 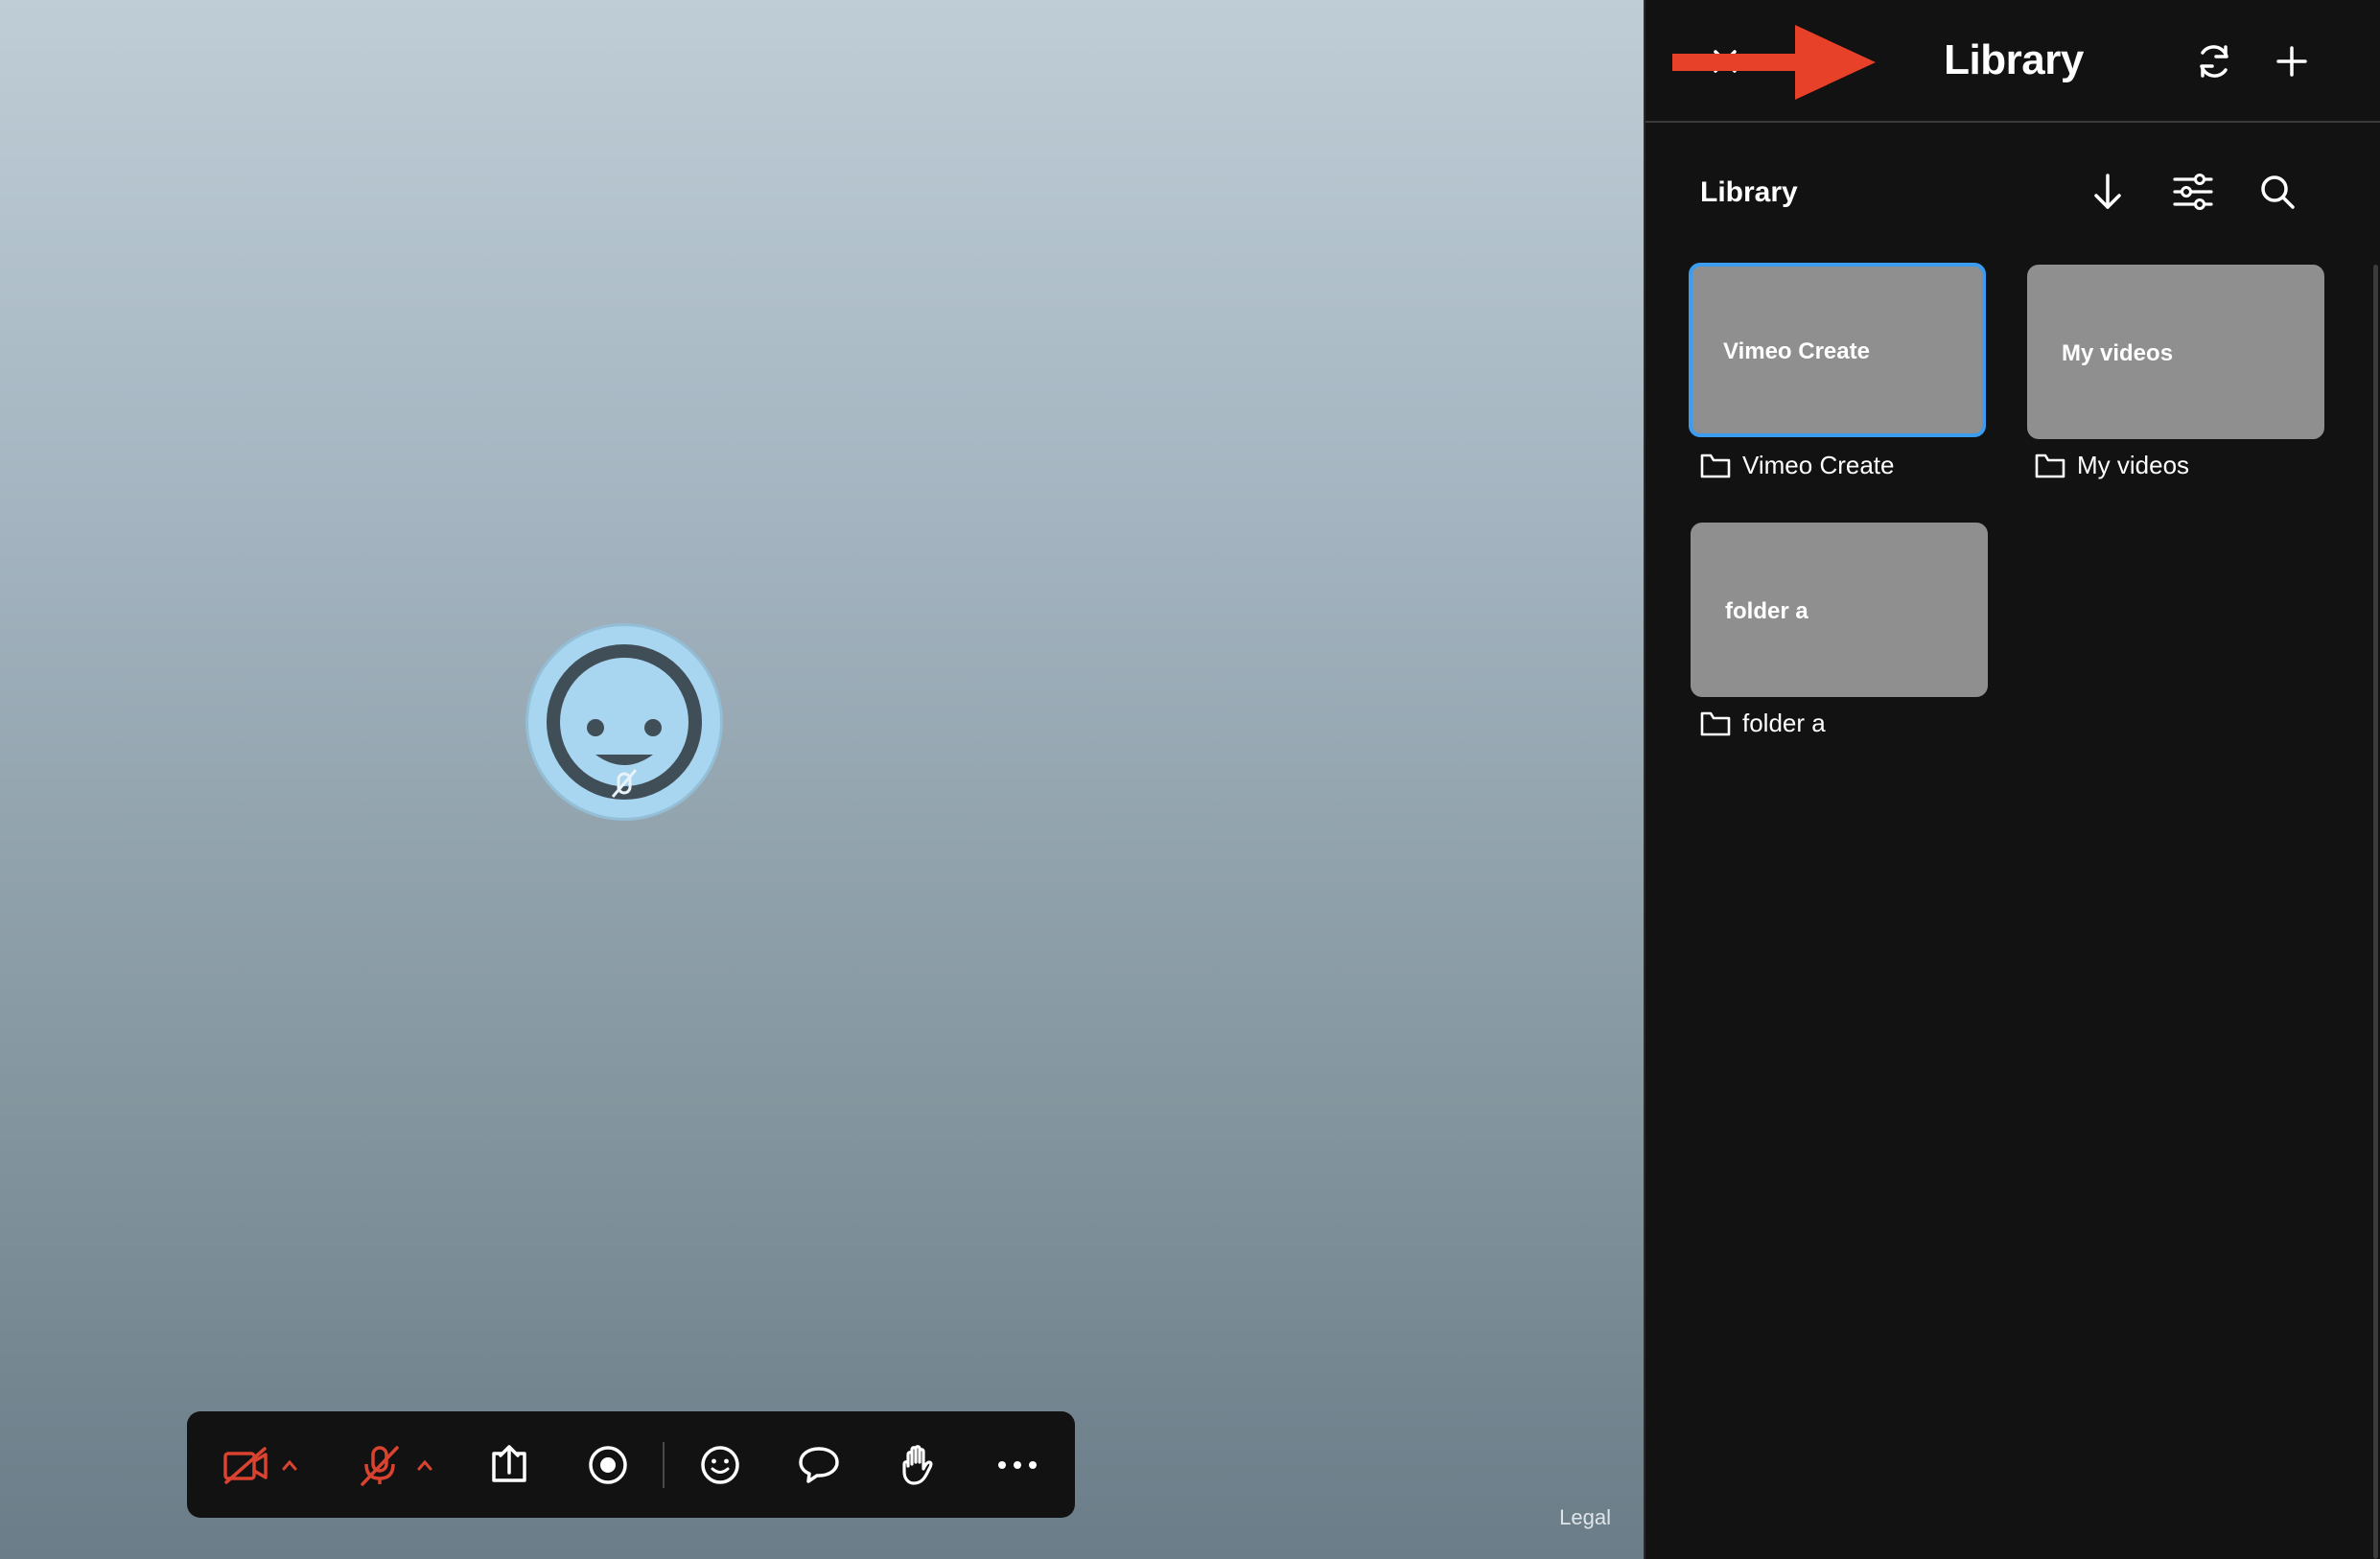 I want to click on reactions-button, so click(x=720, y=1465).